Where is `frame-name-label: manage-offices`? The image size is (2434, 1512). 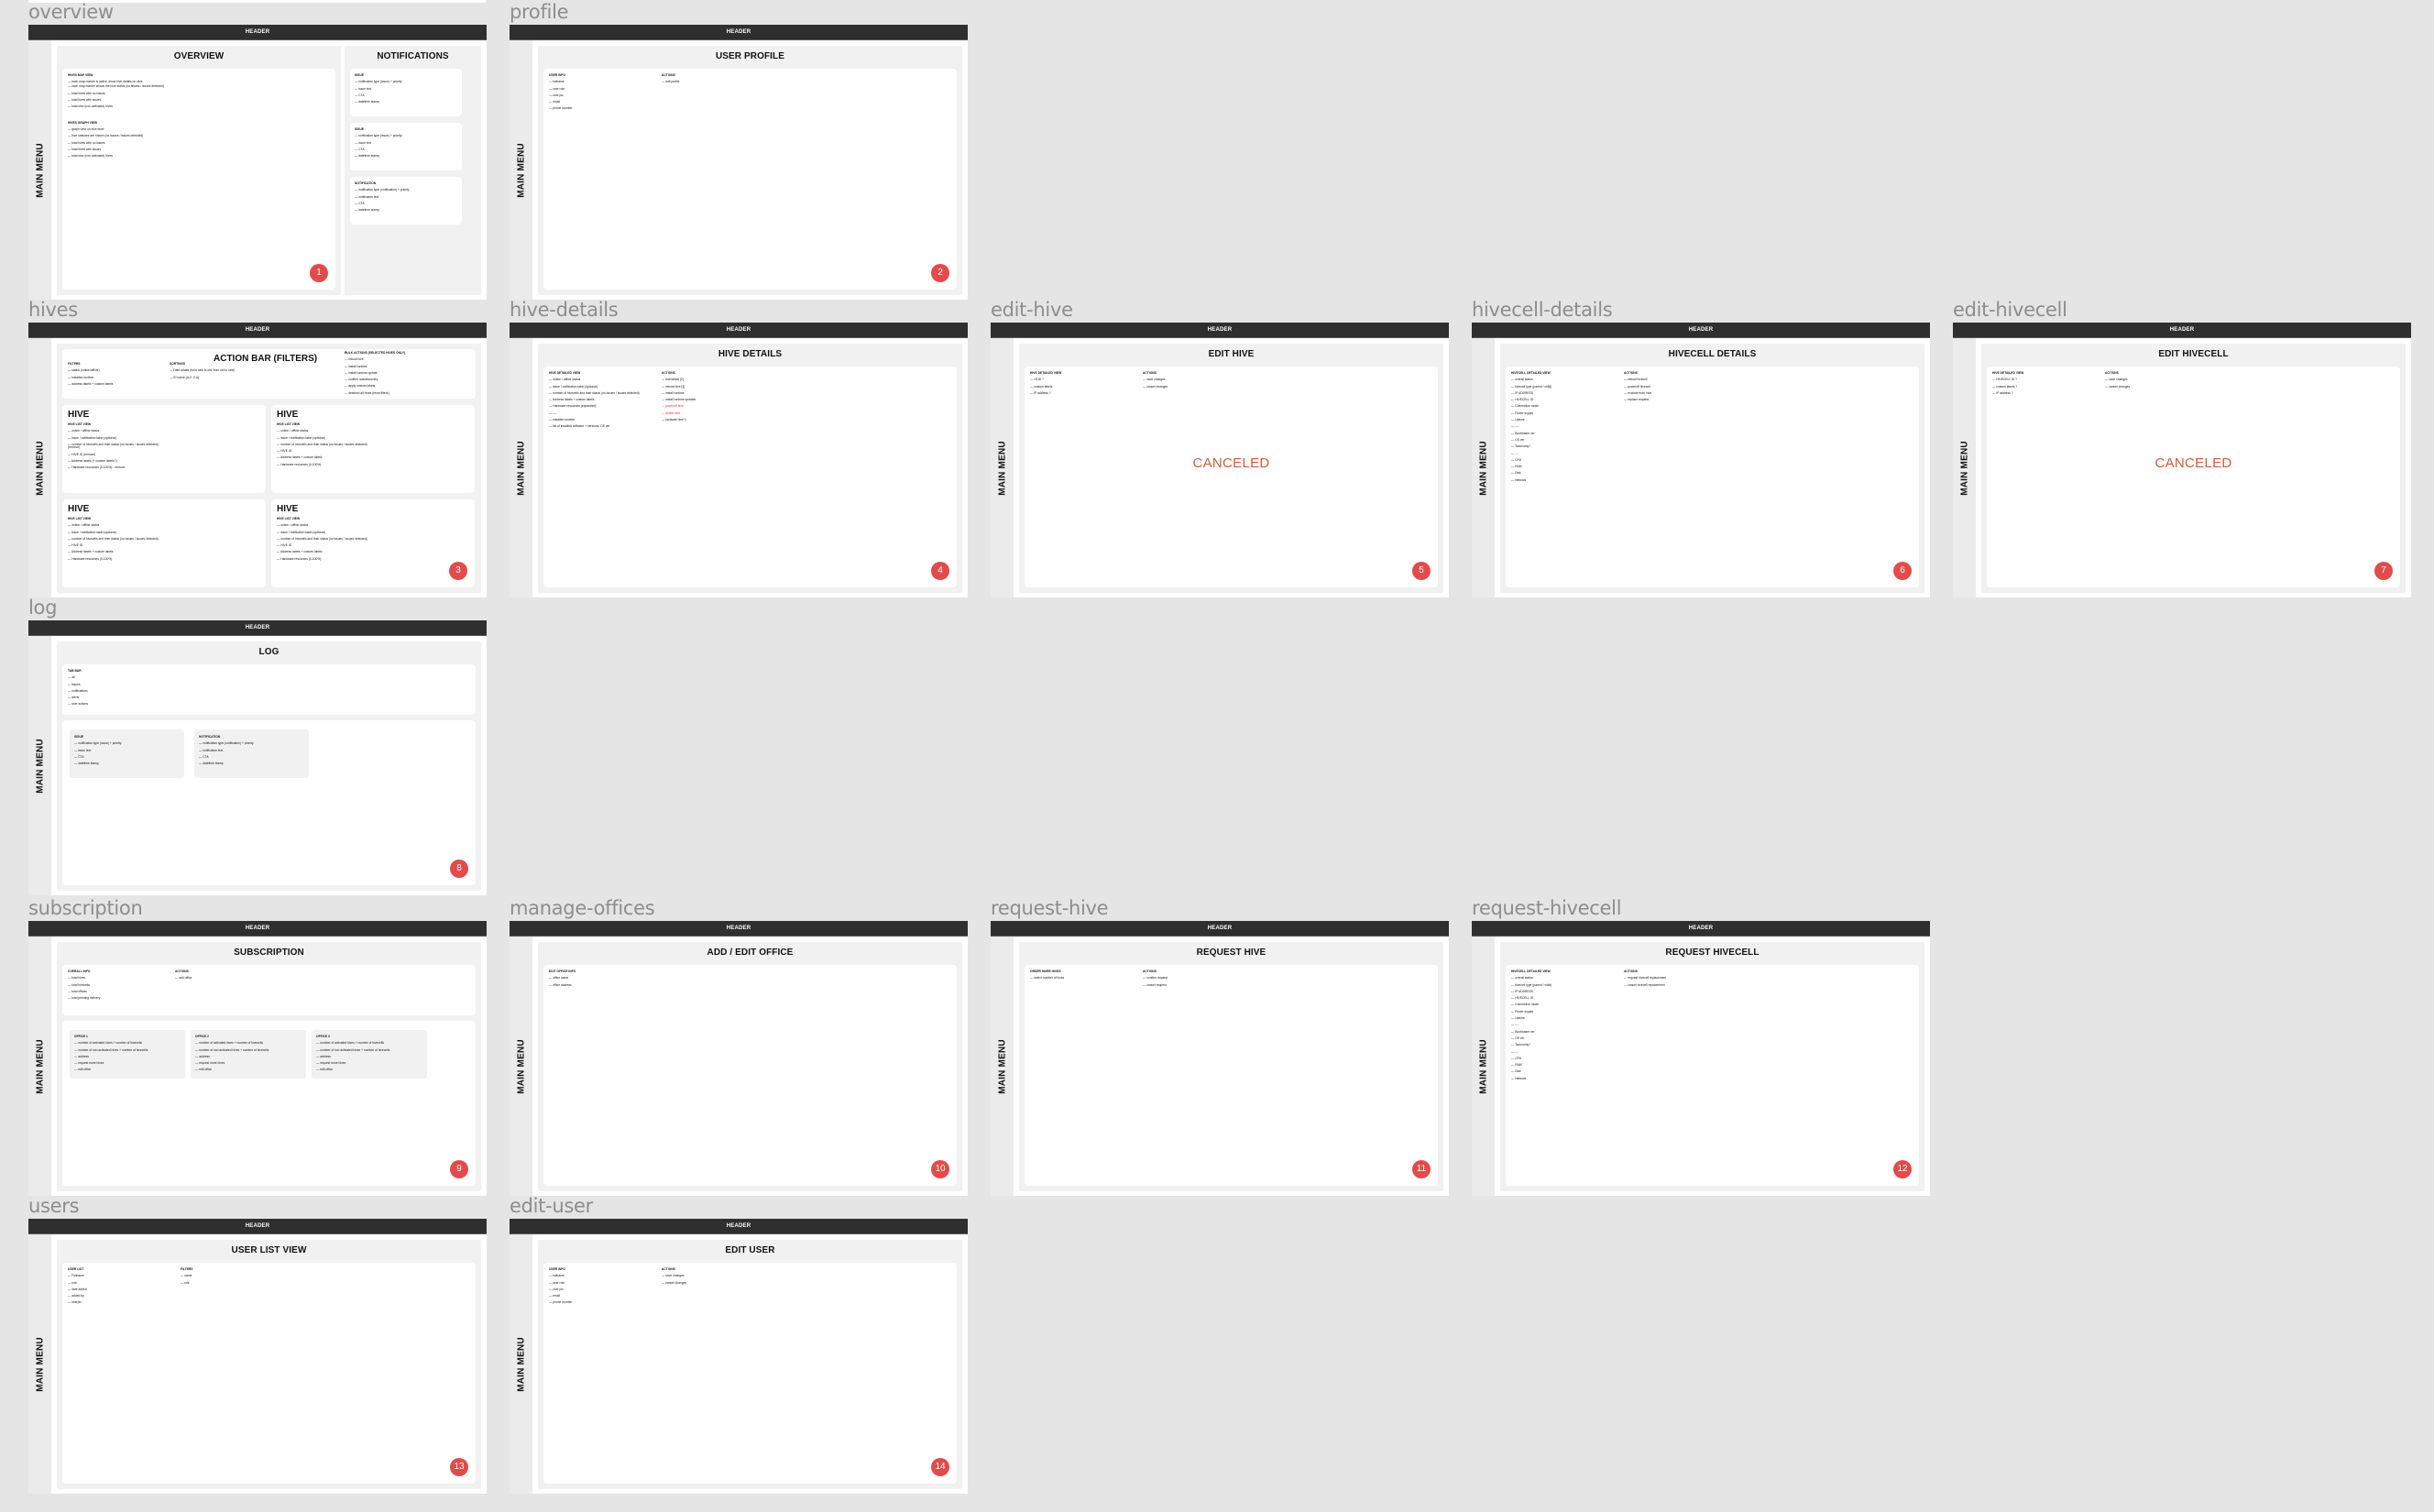
frame-name-label: manage-offices is located at coordinates (582, 908).